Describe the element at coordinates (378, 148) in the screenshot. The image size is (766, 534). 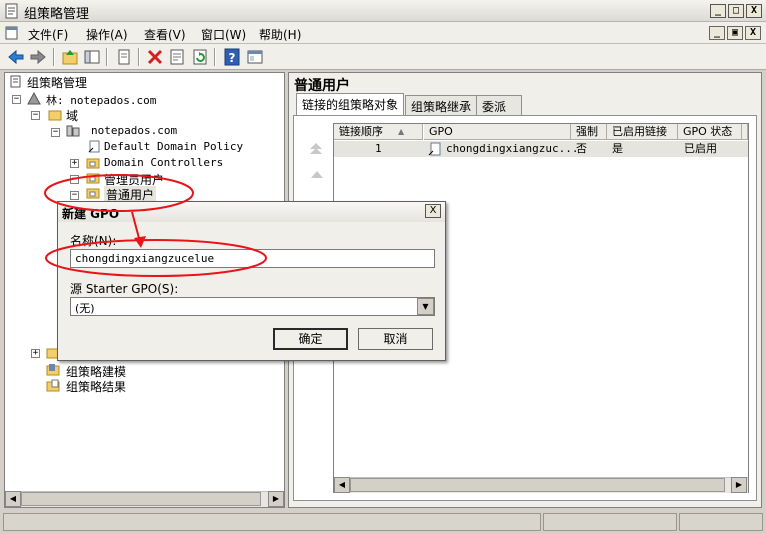
I see `cell-link-order: 1` at that location.